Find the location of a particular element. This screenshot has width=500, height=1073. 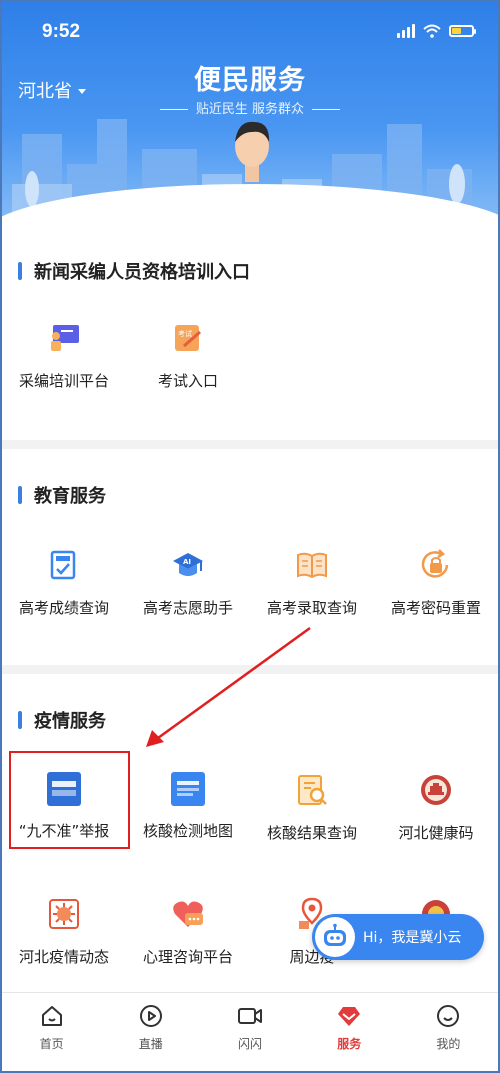

service-item-score-query: 高考成绩查询 is located at coordinates (64, 596).